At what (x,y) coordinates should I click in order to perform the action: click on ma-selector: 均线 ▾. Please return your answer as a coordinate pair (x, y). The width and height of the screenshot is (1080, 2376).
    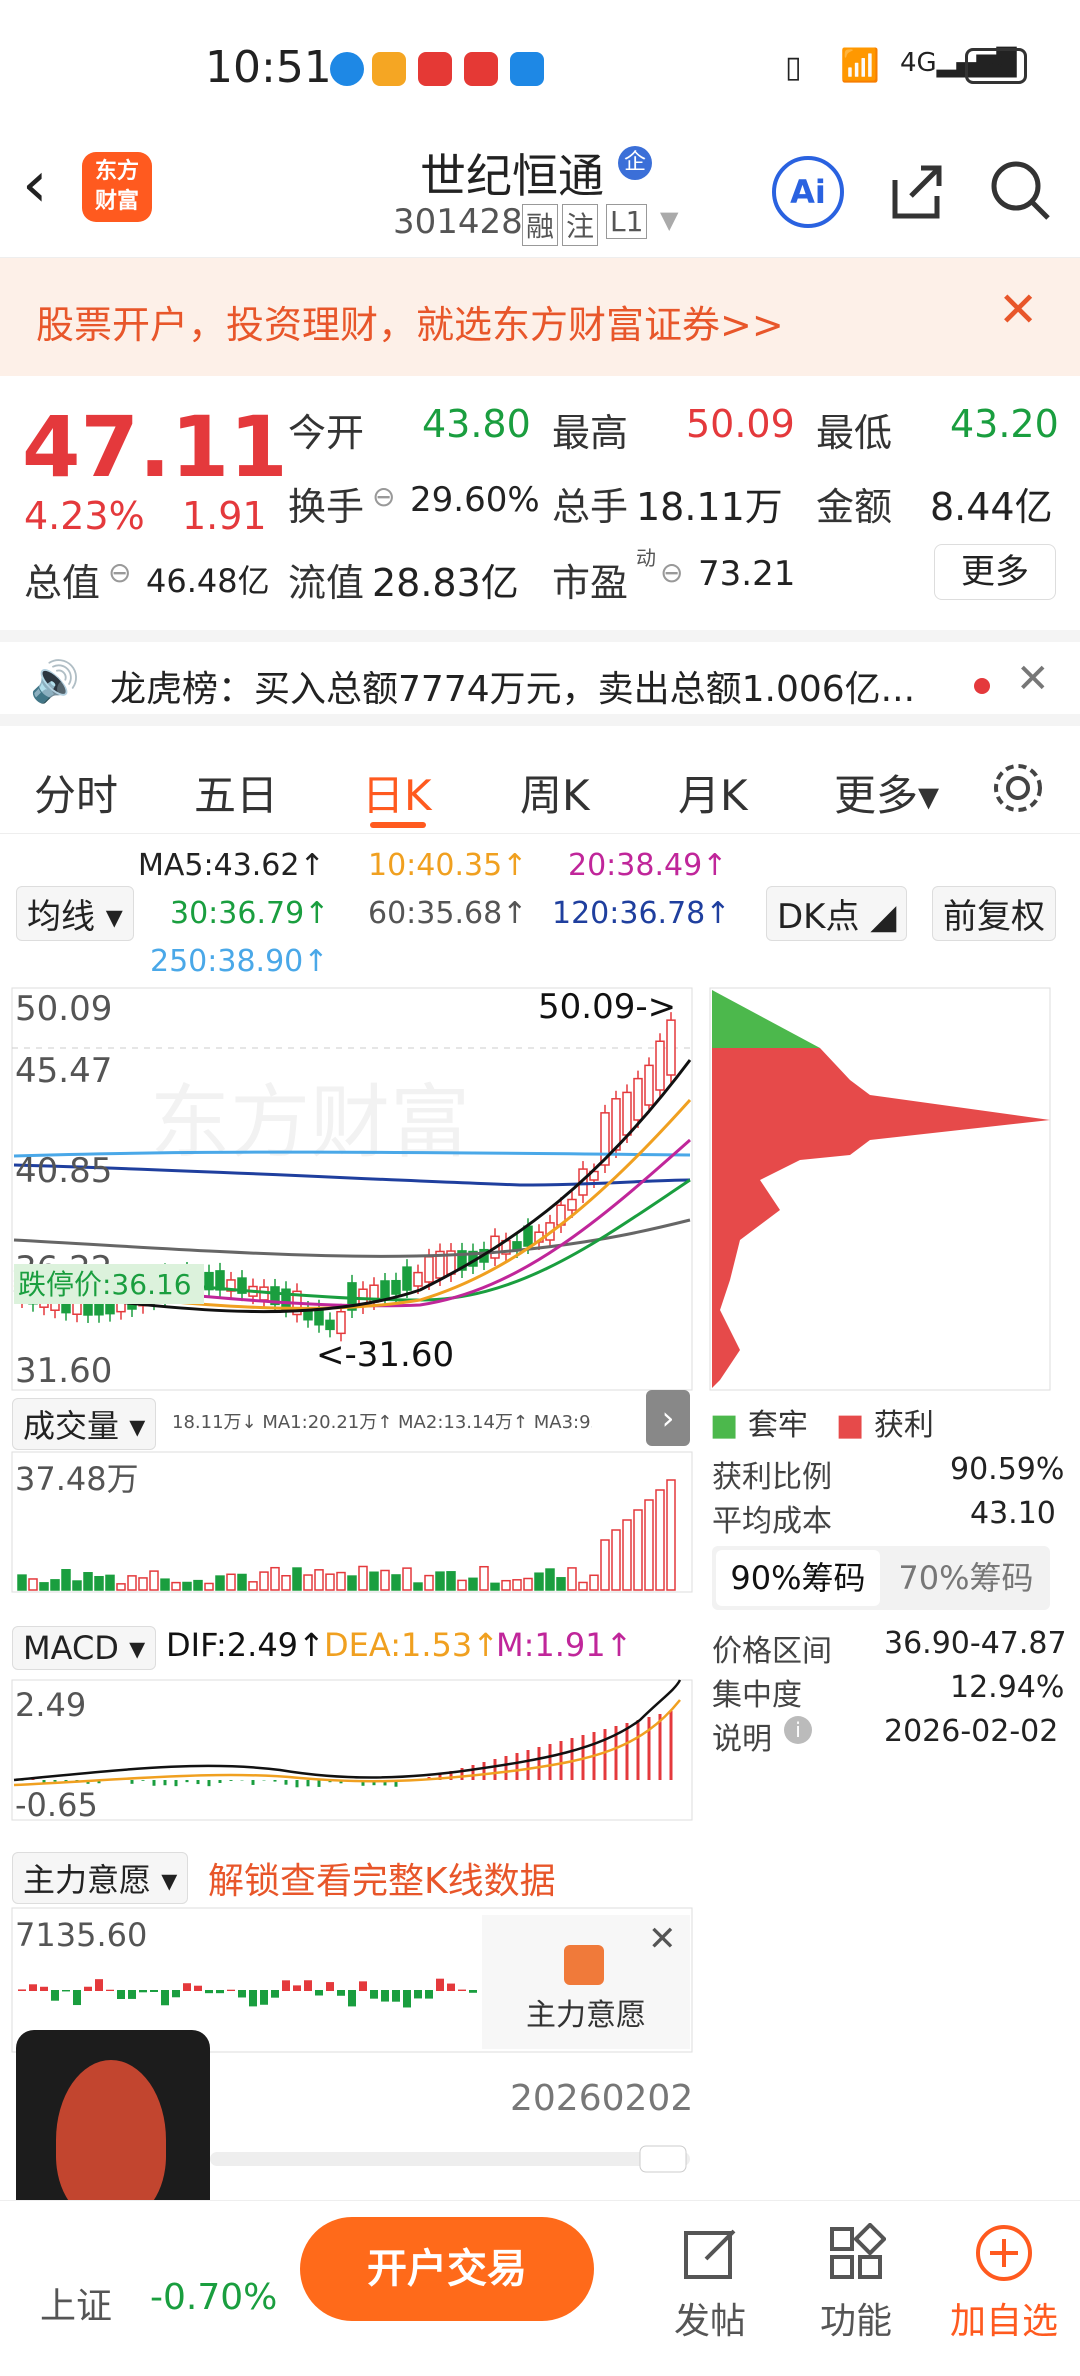
    Looking at the image, I should click on (75, 913).